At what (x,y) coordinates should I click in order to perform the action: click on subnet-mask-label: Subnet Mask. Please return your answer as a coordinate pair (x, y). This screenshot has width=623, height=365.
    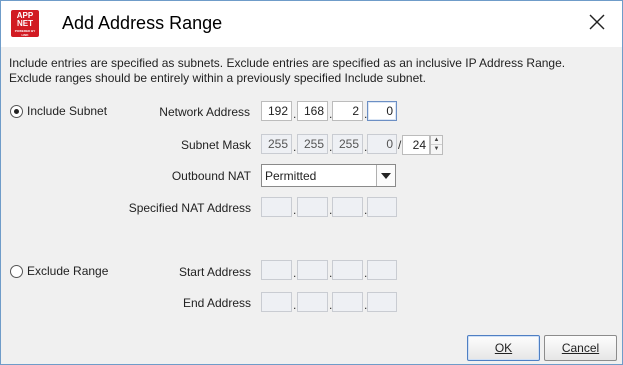
    Looking at the image, I should click on (215, 145).